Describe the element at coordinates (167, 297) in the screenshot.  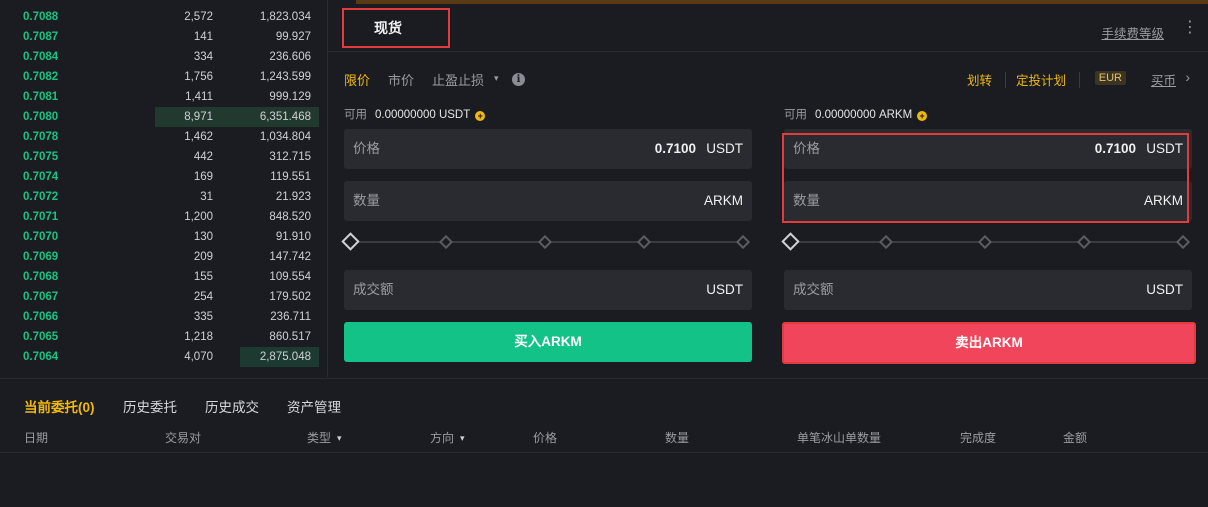
I see `order-book-row: 0.7067 254 179.502` at that location.